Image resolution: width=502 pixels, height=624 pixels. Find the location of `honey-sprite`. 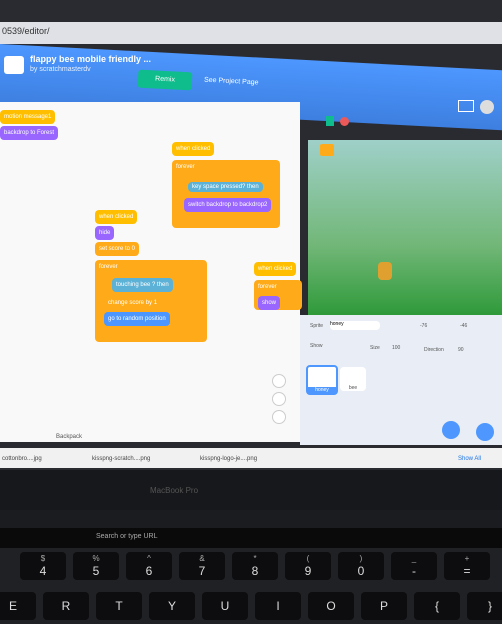

honey-sprite is located at coordinates (385, 271).